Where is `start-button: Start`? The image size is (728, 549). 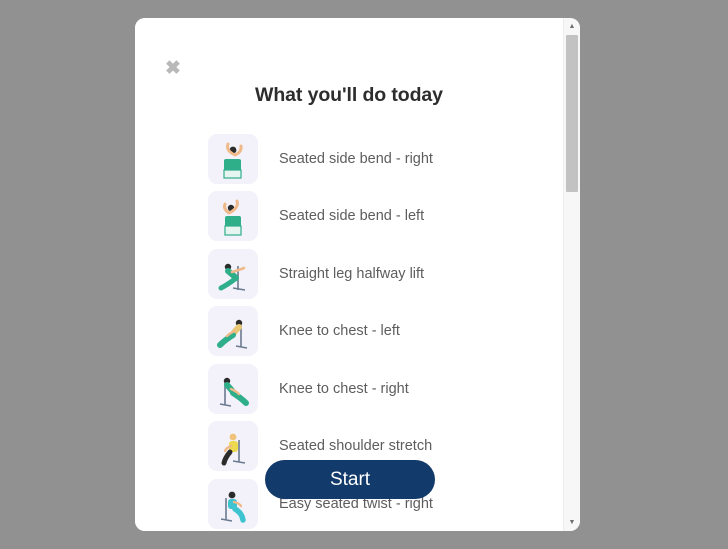
start-button: Start is located at coordinates (350, 479).